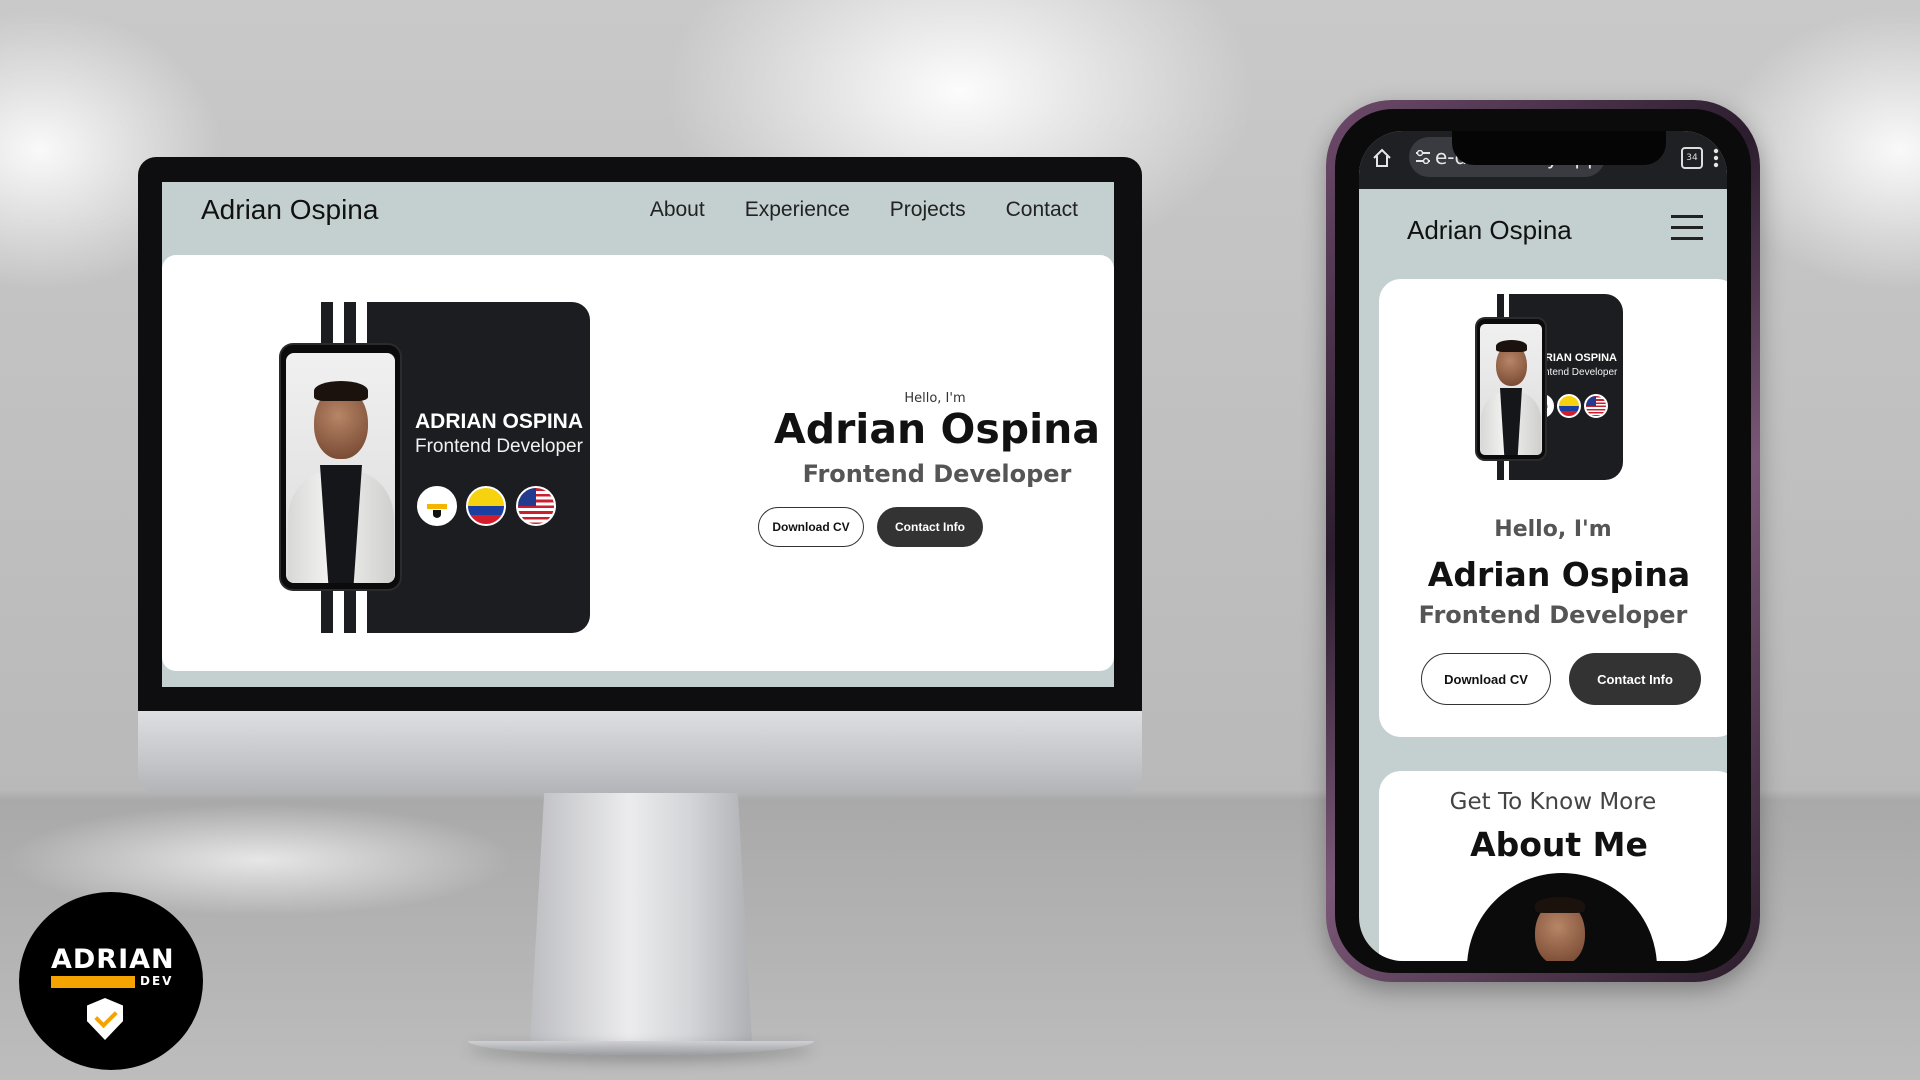  What do you see at coordinates (937, 429) in the screenshot?
I see `hero-title: Adrian Ospina` at bounding box center [937, 429].